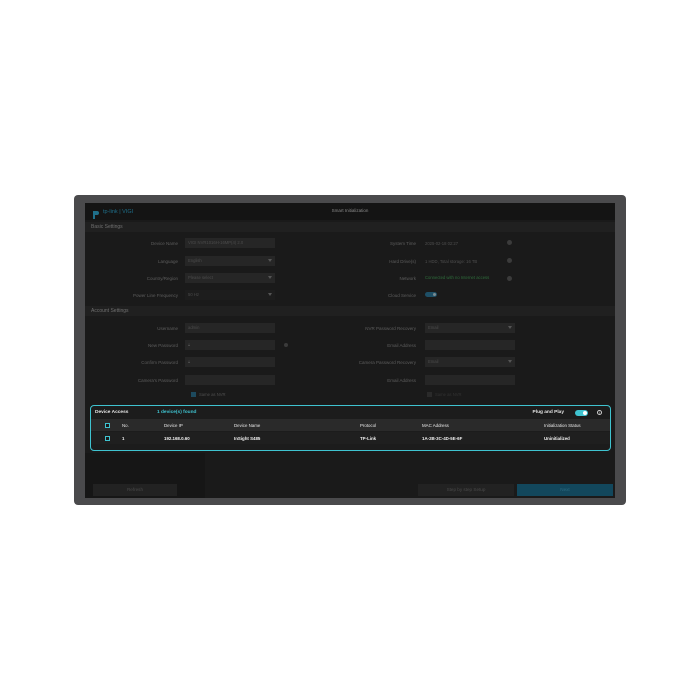 The height and width of the screenshot is (700, 700). What do you see at coordinates (557, 438) in the screenshot?
I see `cell-initialization-status: Uninitialized` at bounding box center [557, 438].